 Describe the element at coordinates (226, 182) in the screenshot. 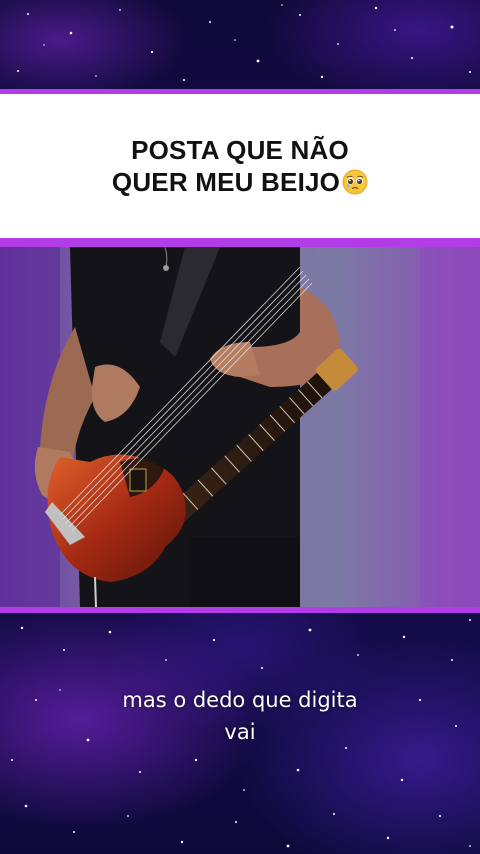

I see `caption-title-line-2-text: QUER MEU BEIJO` at that location.